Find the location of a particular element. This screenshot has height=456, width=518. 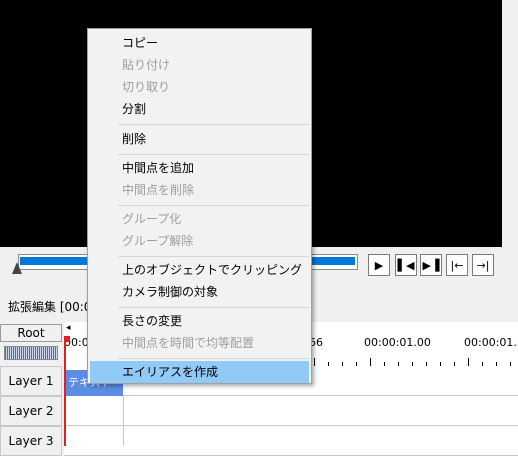

menu-item-distribute-midpoints: 中間点を時間で均等配置 is located at coordinates (199, 343).